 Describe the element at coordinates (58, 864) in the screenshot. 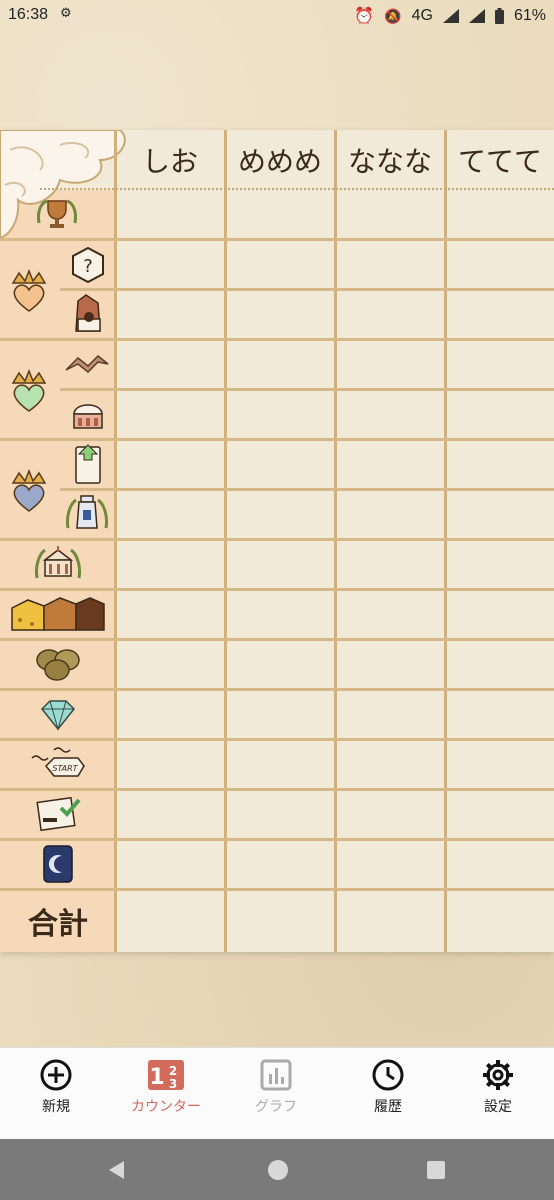

I see `moon-card-icon` at that location.